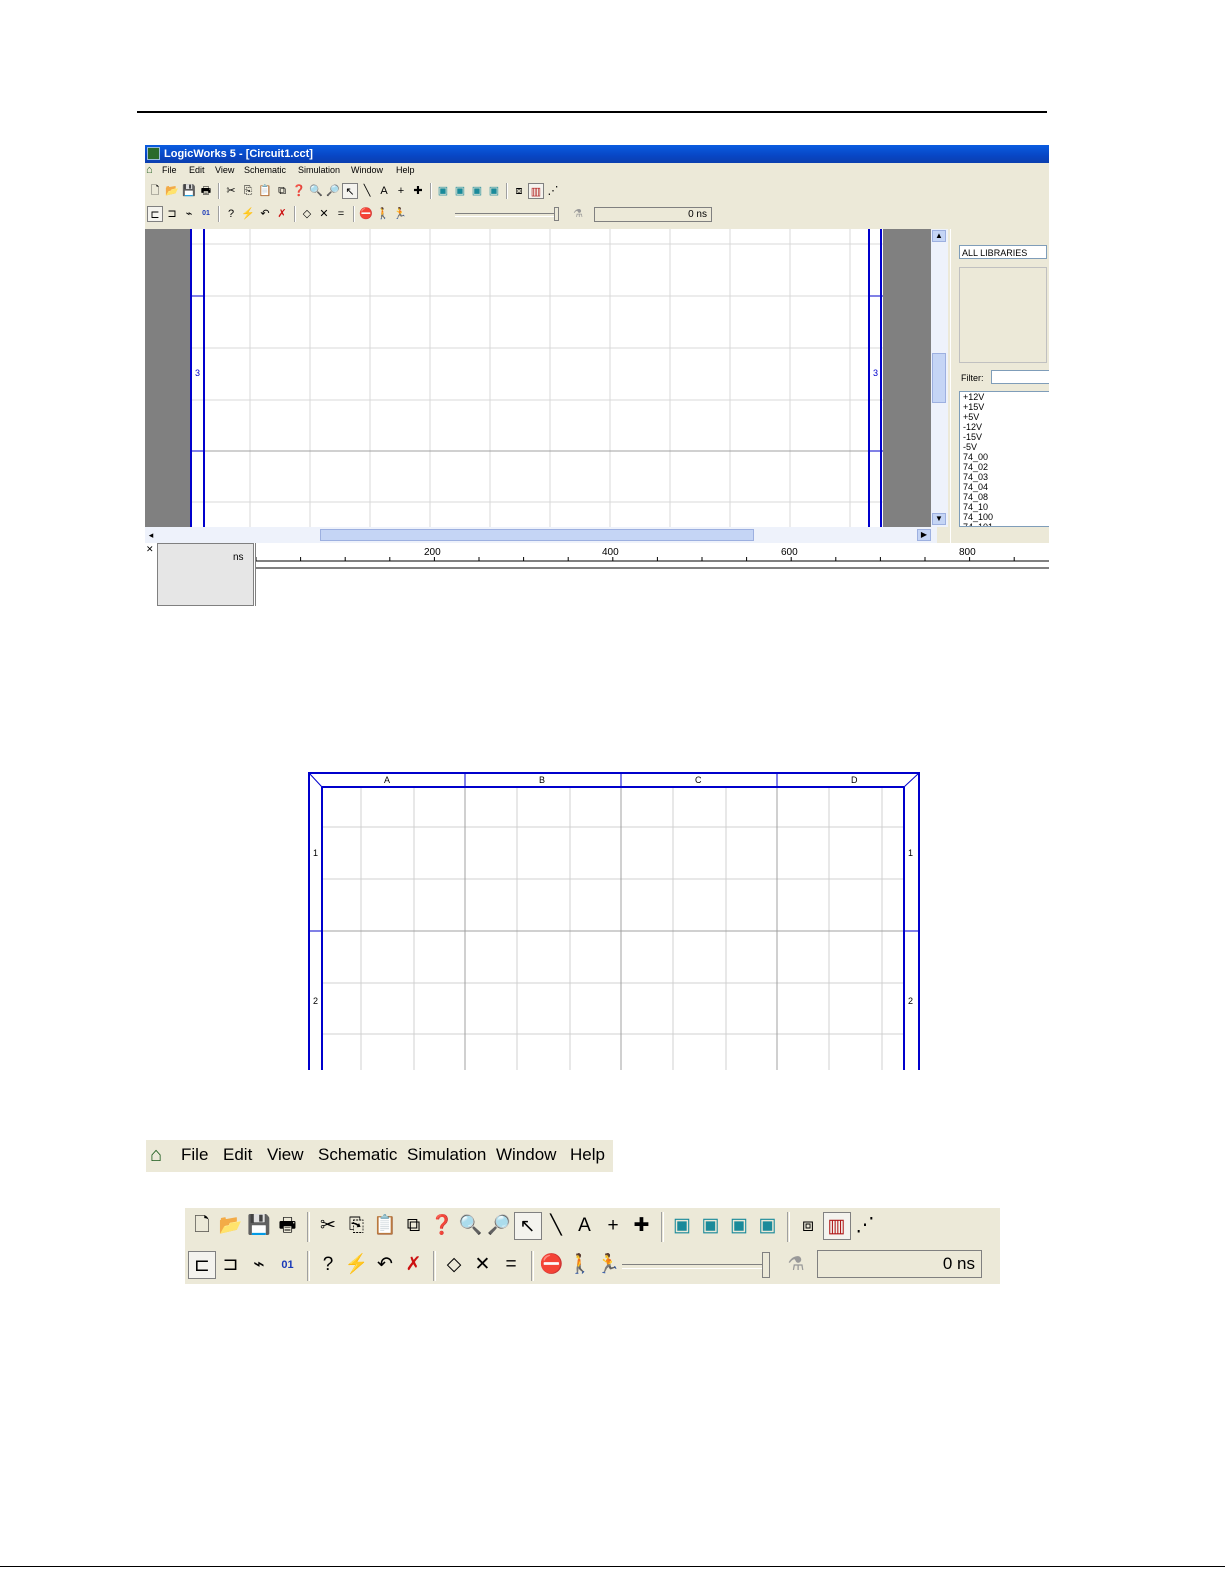 This screenshot has height=1585, width=1225. What do you see at coordinates (553, 191) in the screenshot?
I see `network-icon: ⋰` at bounding box center [553, 191].